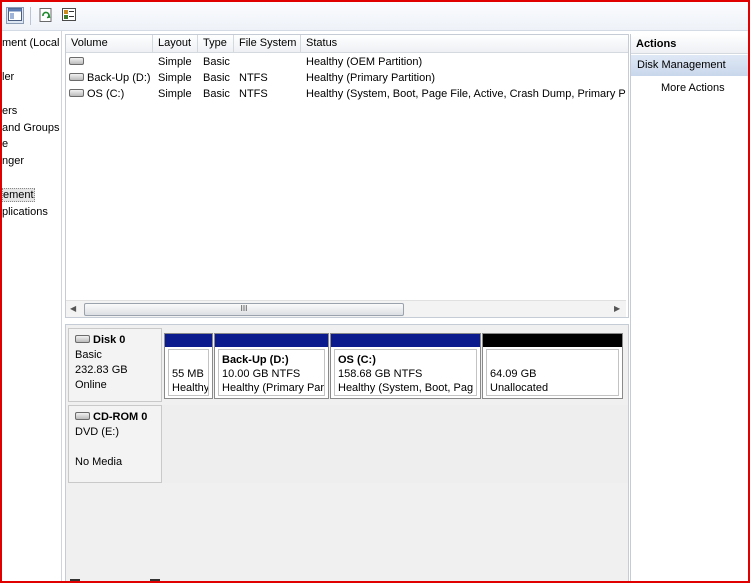  Describe the element at coordinates (244, 309) in the screenshot. I see `scroll-thumb: III` at that location.